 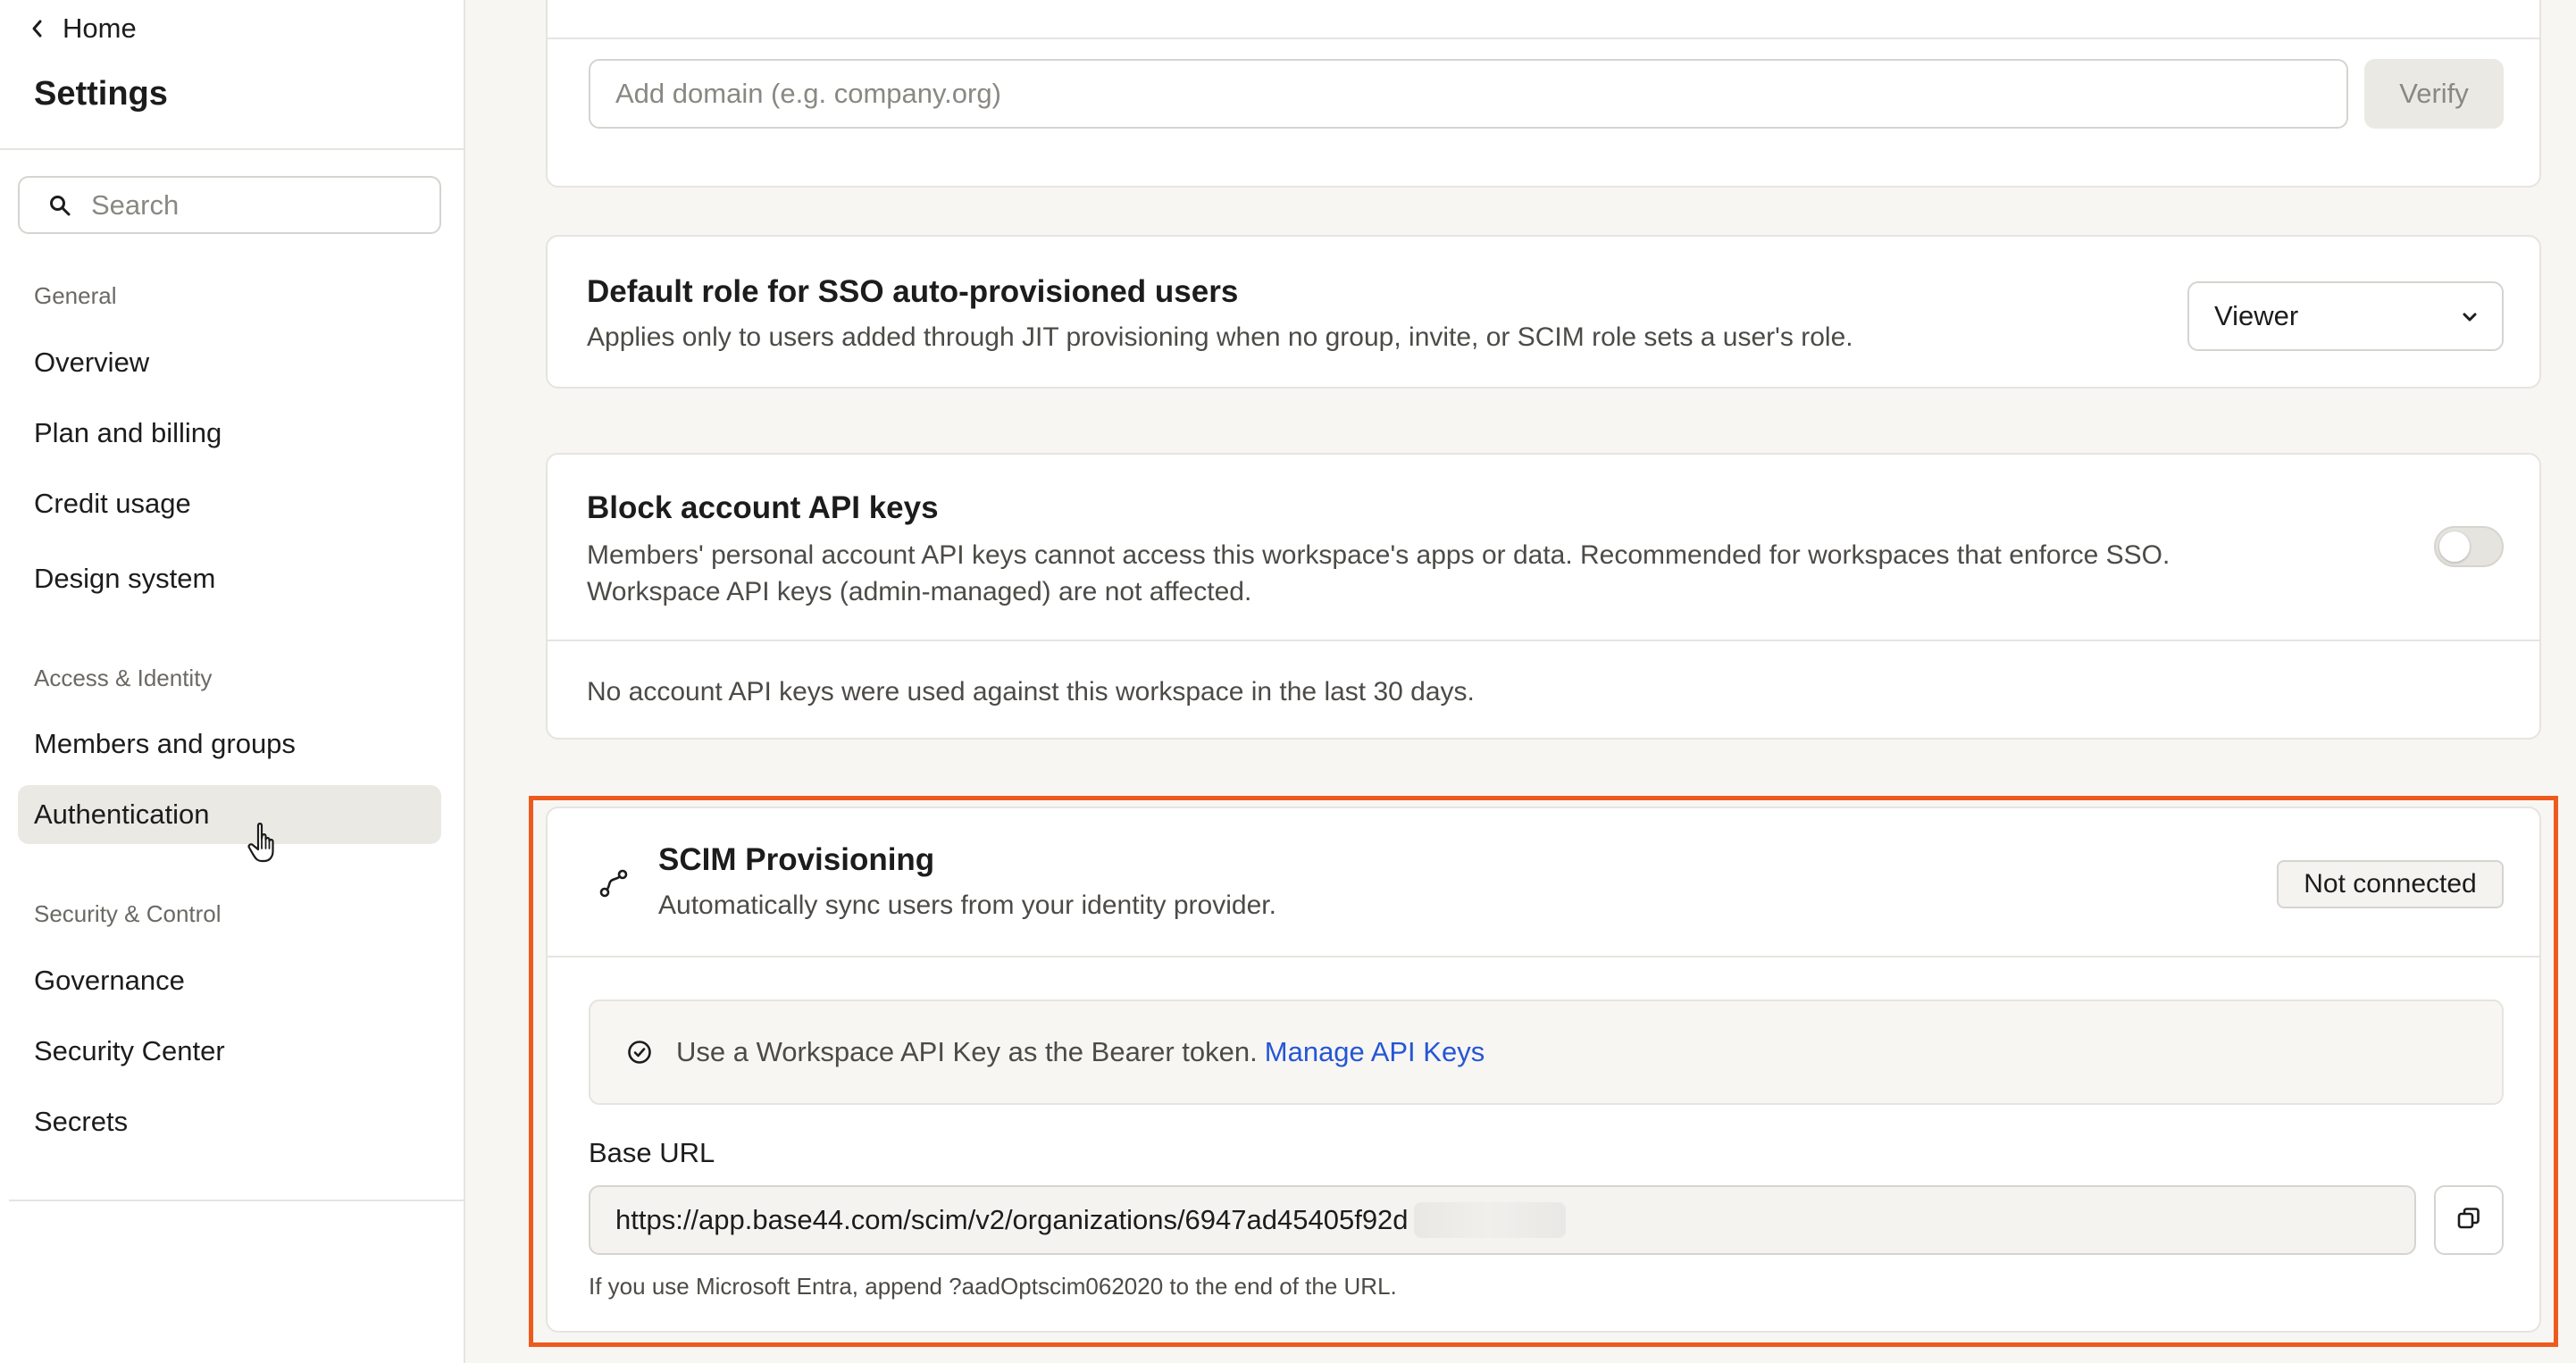 I want to click on sidebar-item-design-system: Design system, so click(x=230, y=578).